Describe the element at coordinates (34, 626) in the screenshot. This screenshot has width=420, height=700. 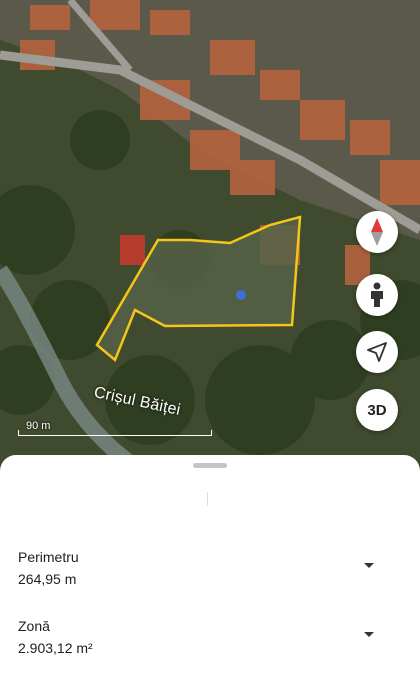
I see `area-label: Zonă` at that location.